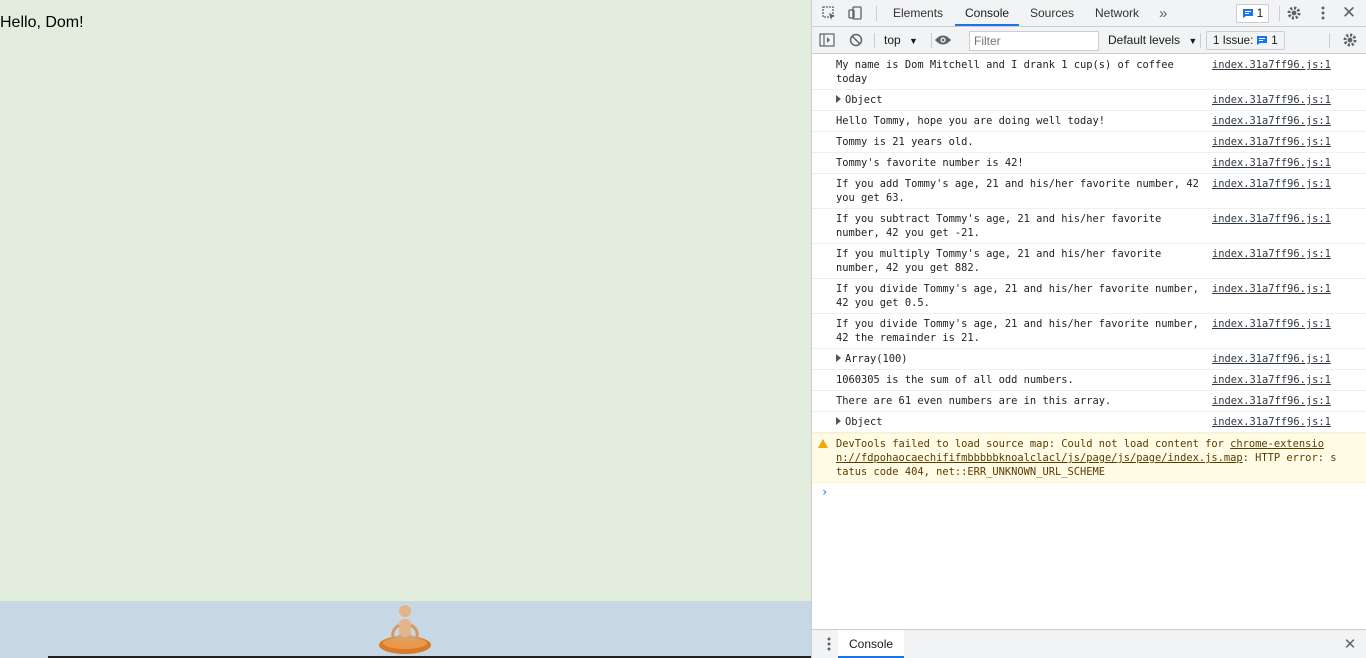 This screenshot has width=1366, height=658. What do you see at coordinates (1350, 644) in the screenshot?
I see `close-drawer-icon: ✕` at bounding box center [1350, 644].